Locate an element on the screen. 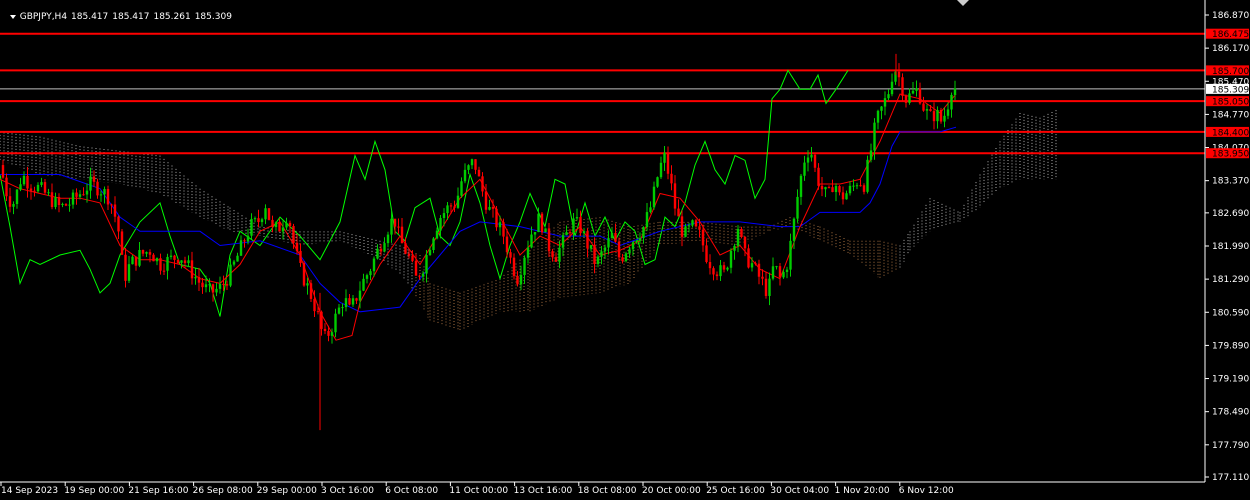  ohlc-high: 185.417 is located at coordinates (131, 17).